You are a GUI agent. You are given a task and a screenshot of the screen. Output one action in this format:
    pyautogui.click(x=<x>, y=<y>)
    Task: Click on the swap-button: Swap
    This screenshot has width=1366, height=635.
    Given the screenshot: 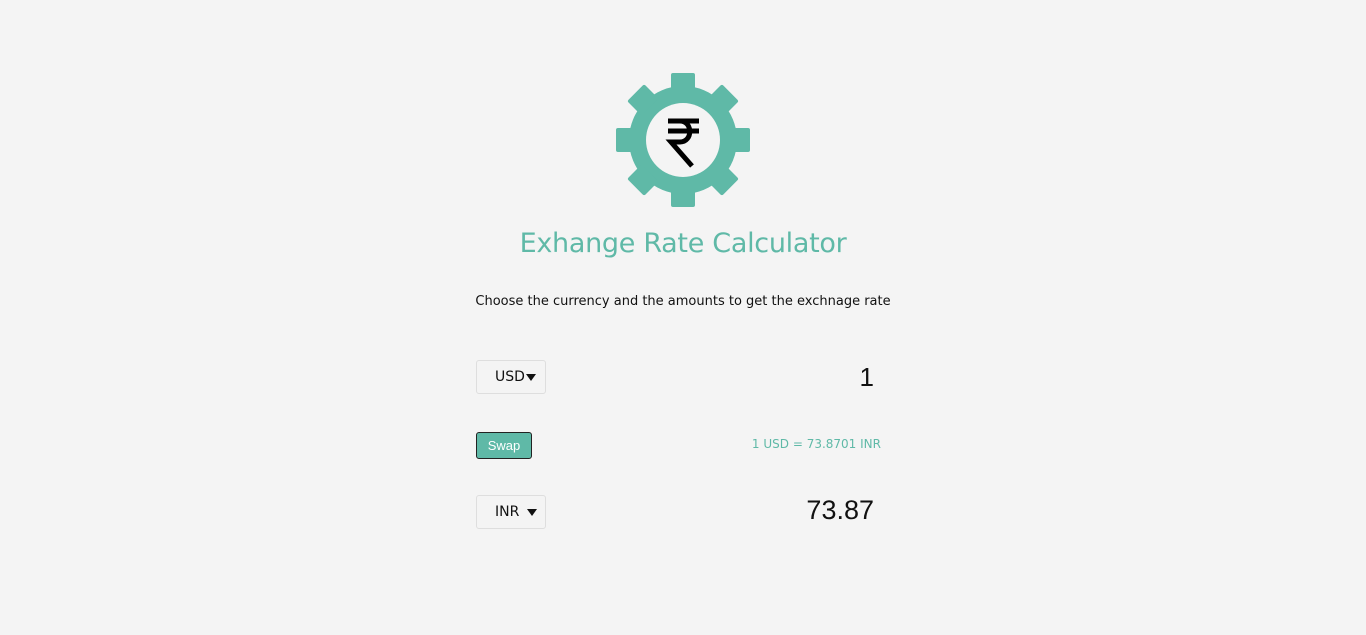 What is the action you would take?
    pyautogui.click(x=504, y=445)
    